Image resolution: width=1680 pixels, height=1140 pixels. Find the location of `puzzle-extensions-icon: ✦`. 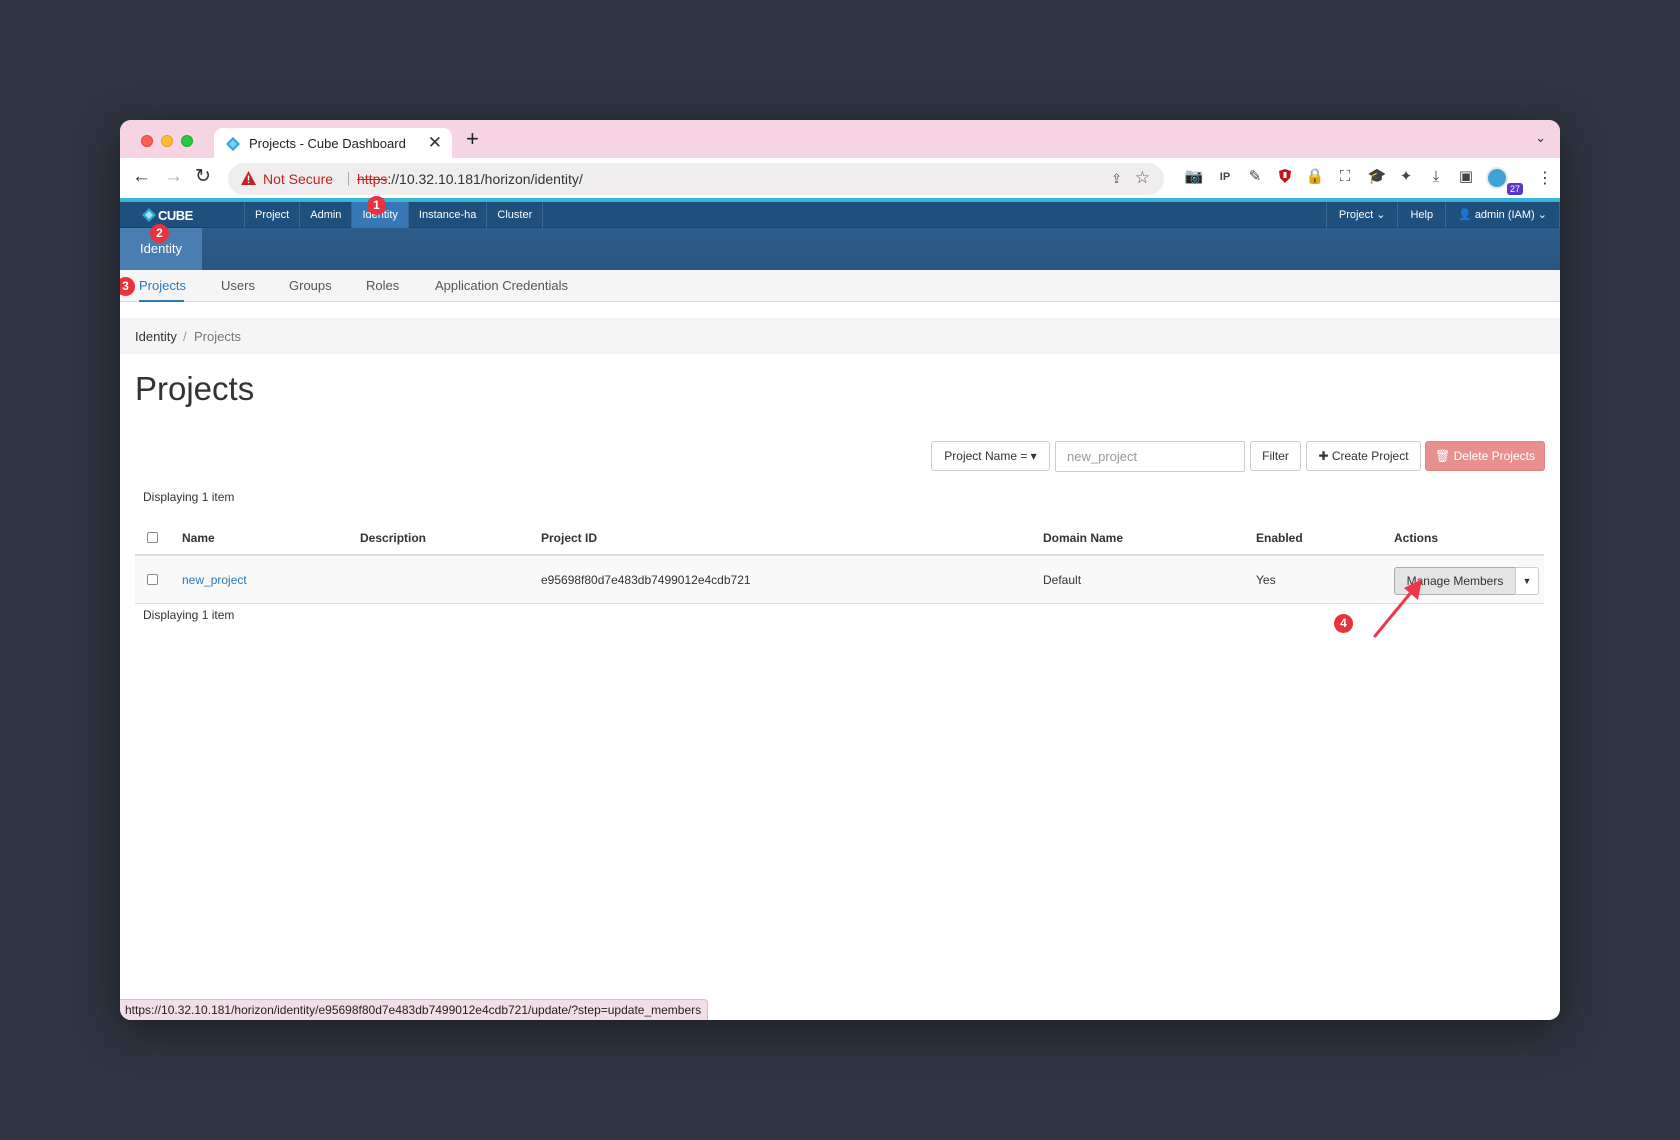

puzzle-extensions-icon: ✦ is located at coordinates (1406, 177).